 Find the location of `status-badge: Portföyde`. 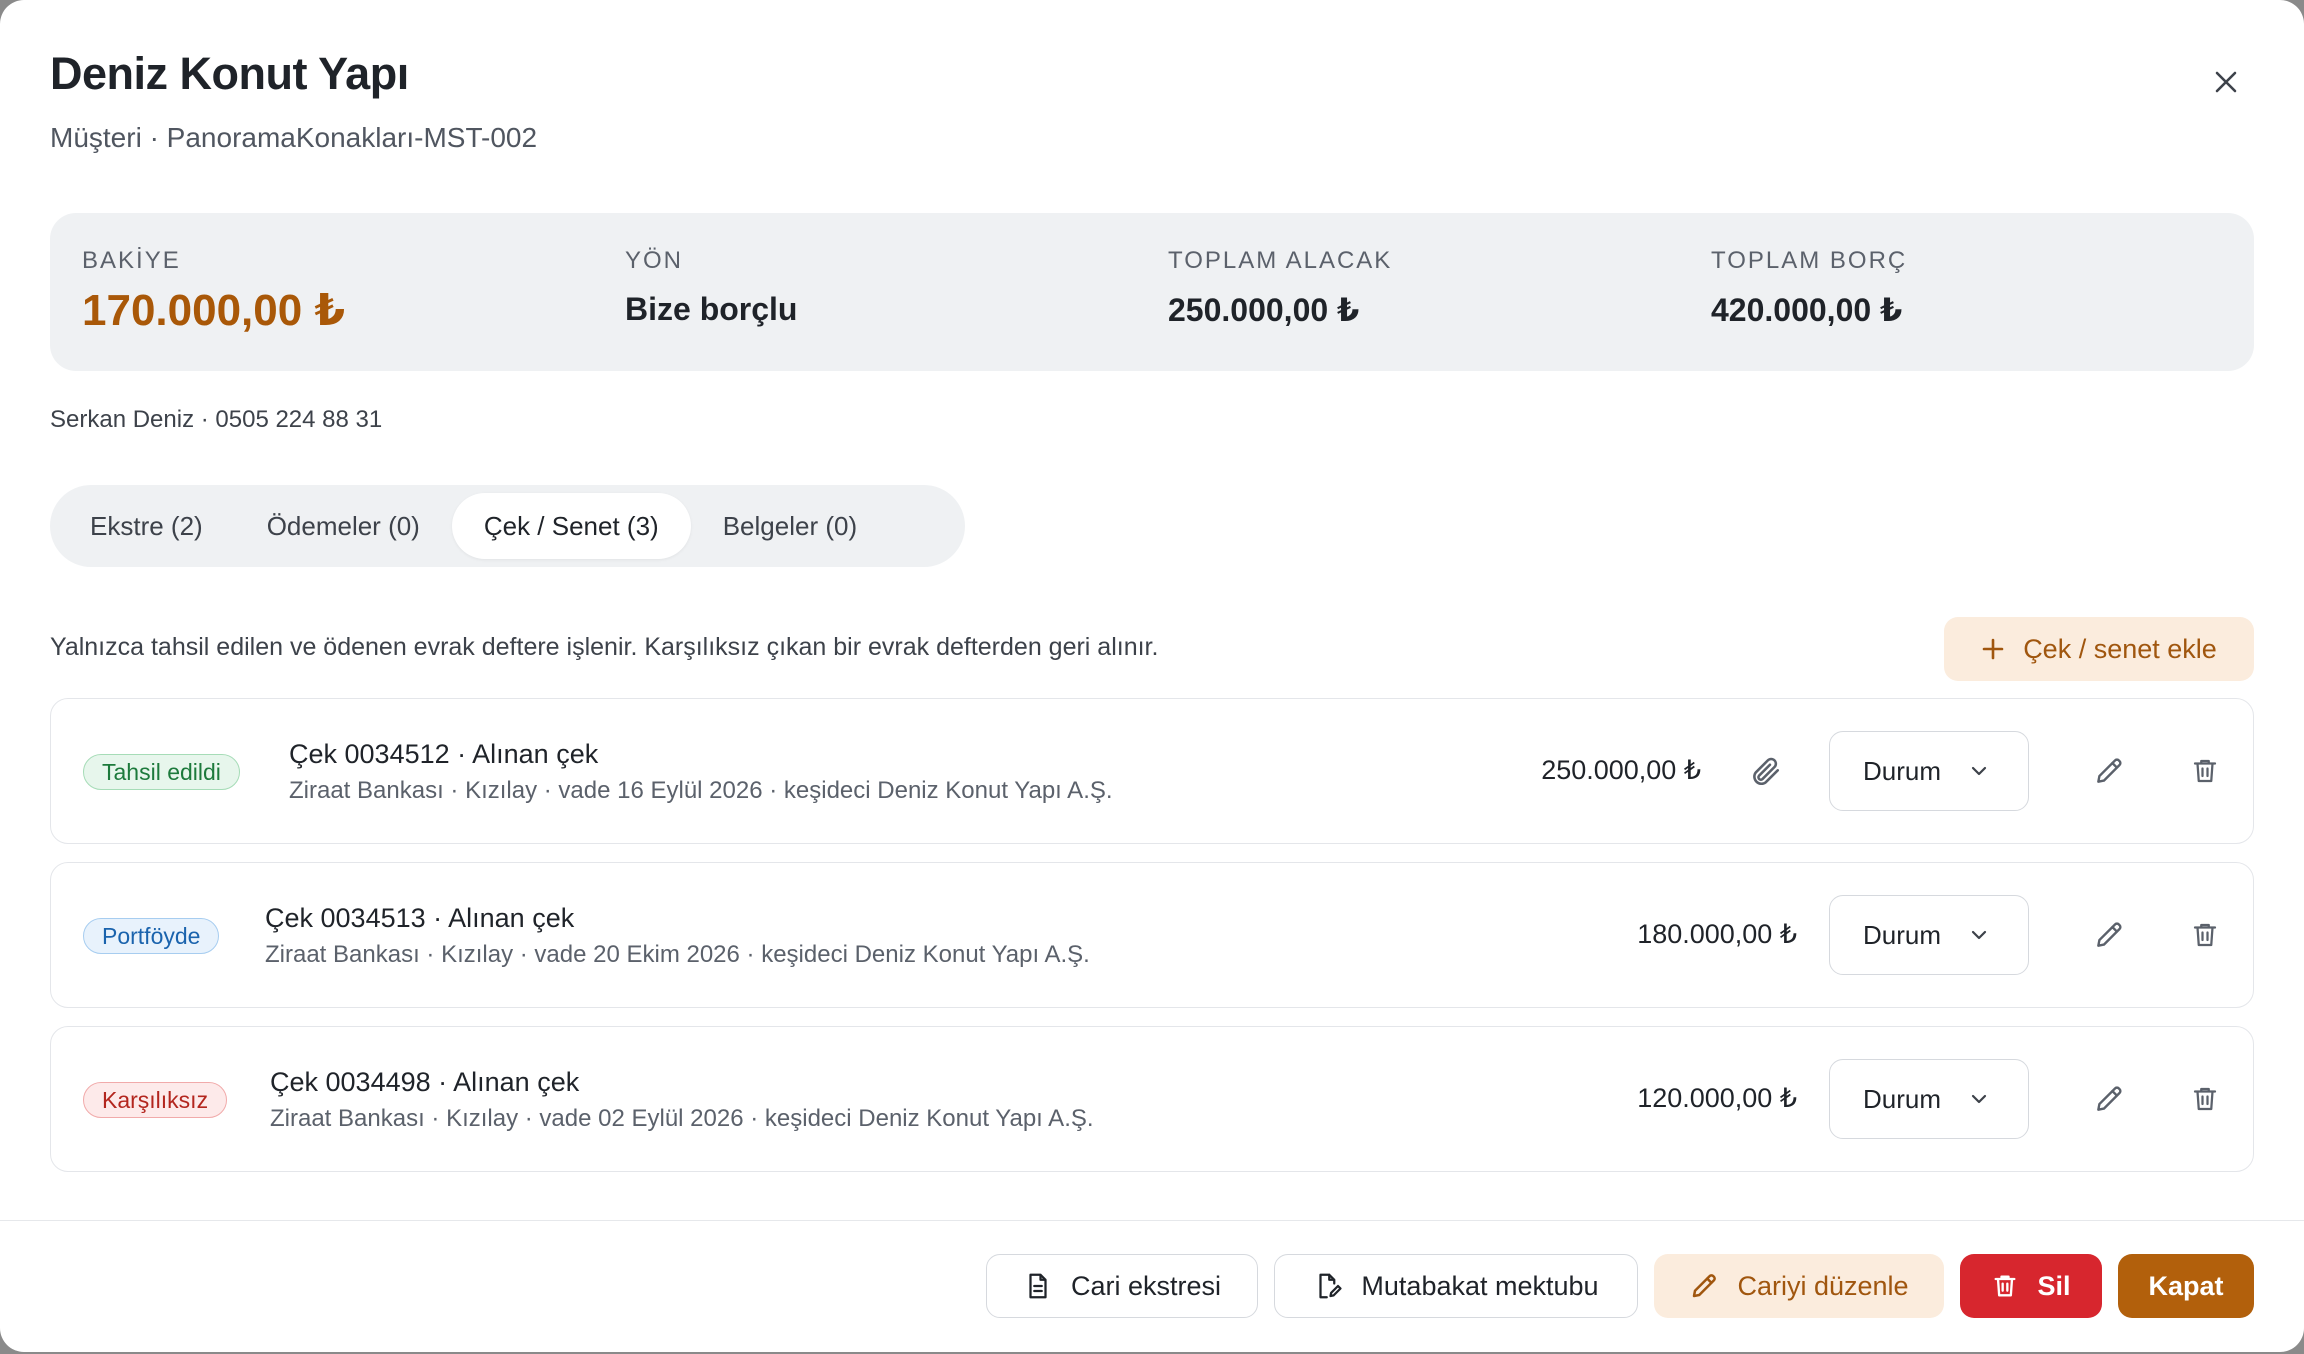

status-badge: Portföyde is located at coordinates (151, 936).